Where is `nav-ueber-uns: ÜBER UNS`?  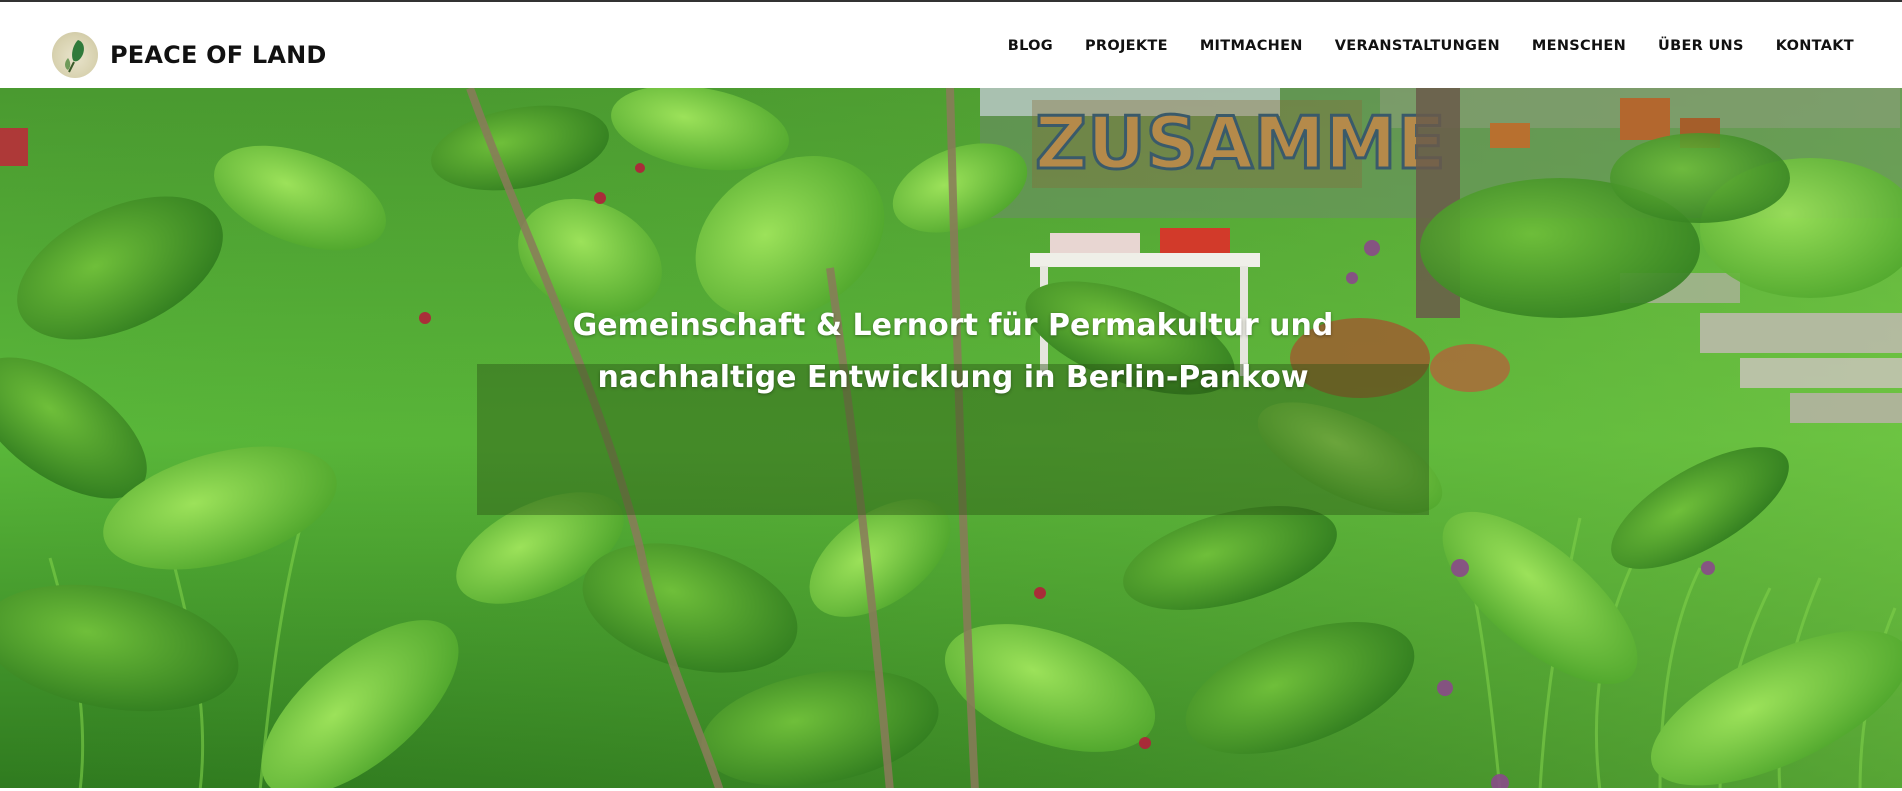 nav-ueber-uns: ÜBER UNS is located at coordinates (1701, 46).